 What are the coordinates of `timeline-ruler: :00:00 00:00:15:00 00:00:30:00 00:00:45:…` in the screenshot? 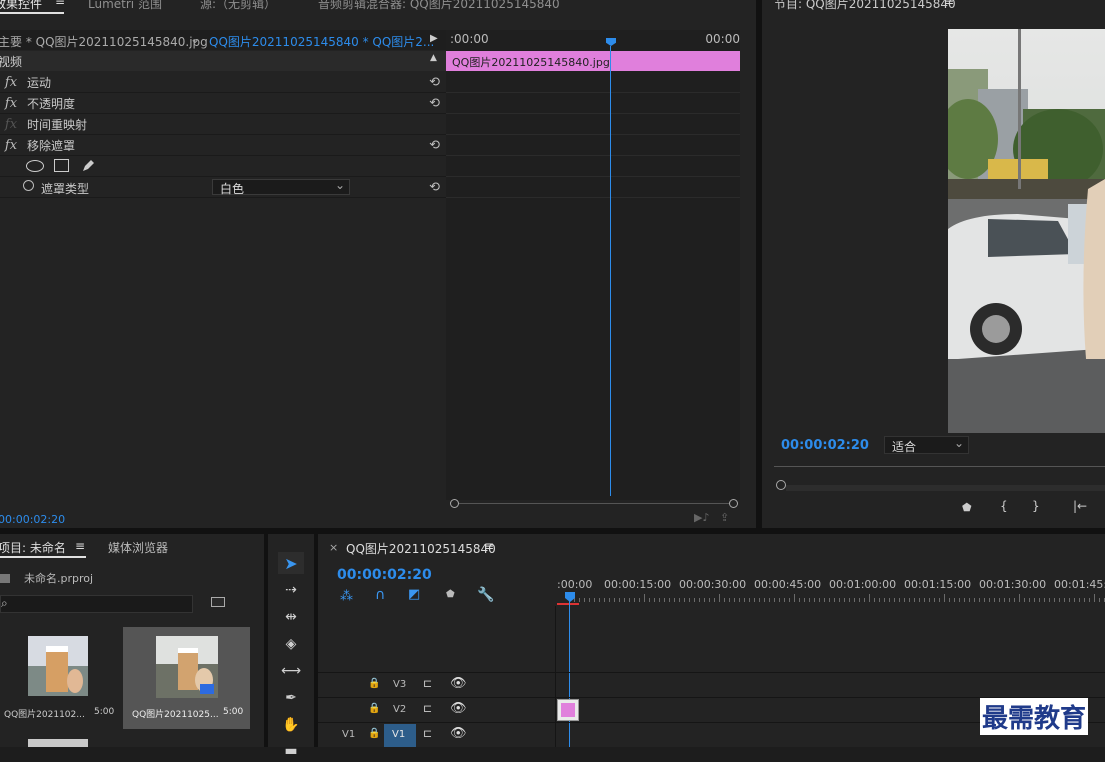 It's located at (830, 590).